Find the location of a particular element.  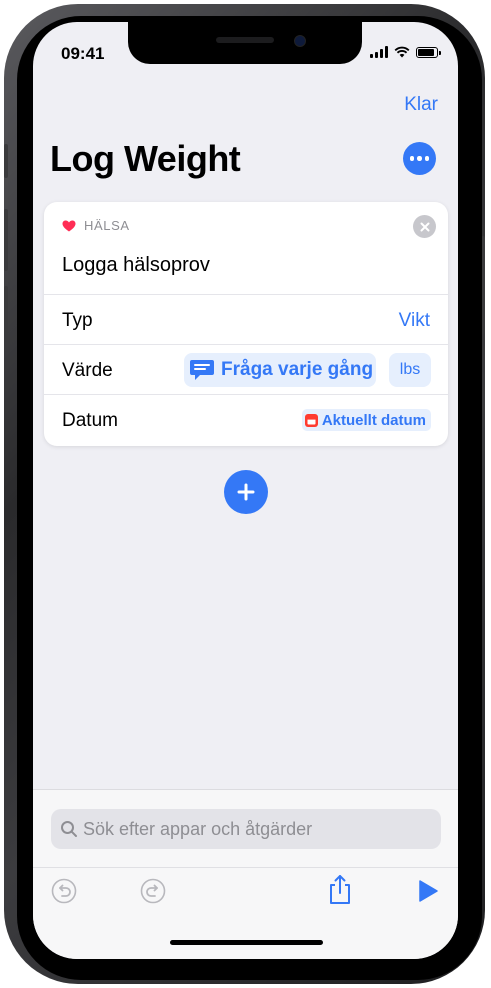

undo-icon is located at coordinates (64, 891).